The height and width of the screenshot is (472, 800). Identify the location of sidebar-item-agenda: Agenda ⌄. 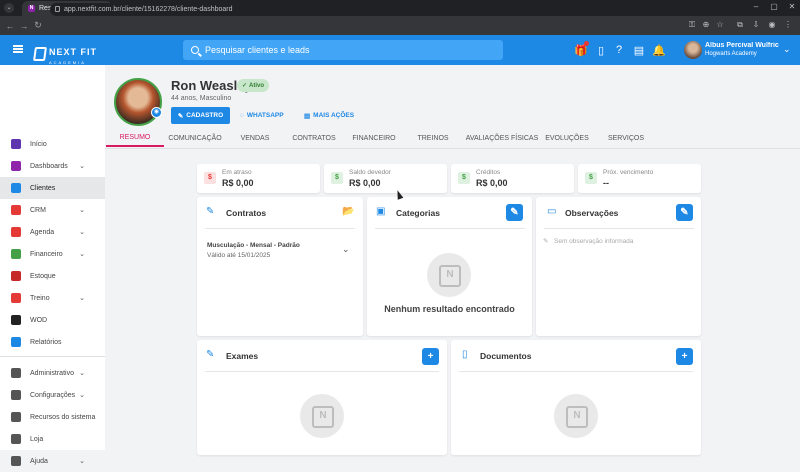
(52, 232).